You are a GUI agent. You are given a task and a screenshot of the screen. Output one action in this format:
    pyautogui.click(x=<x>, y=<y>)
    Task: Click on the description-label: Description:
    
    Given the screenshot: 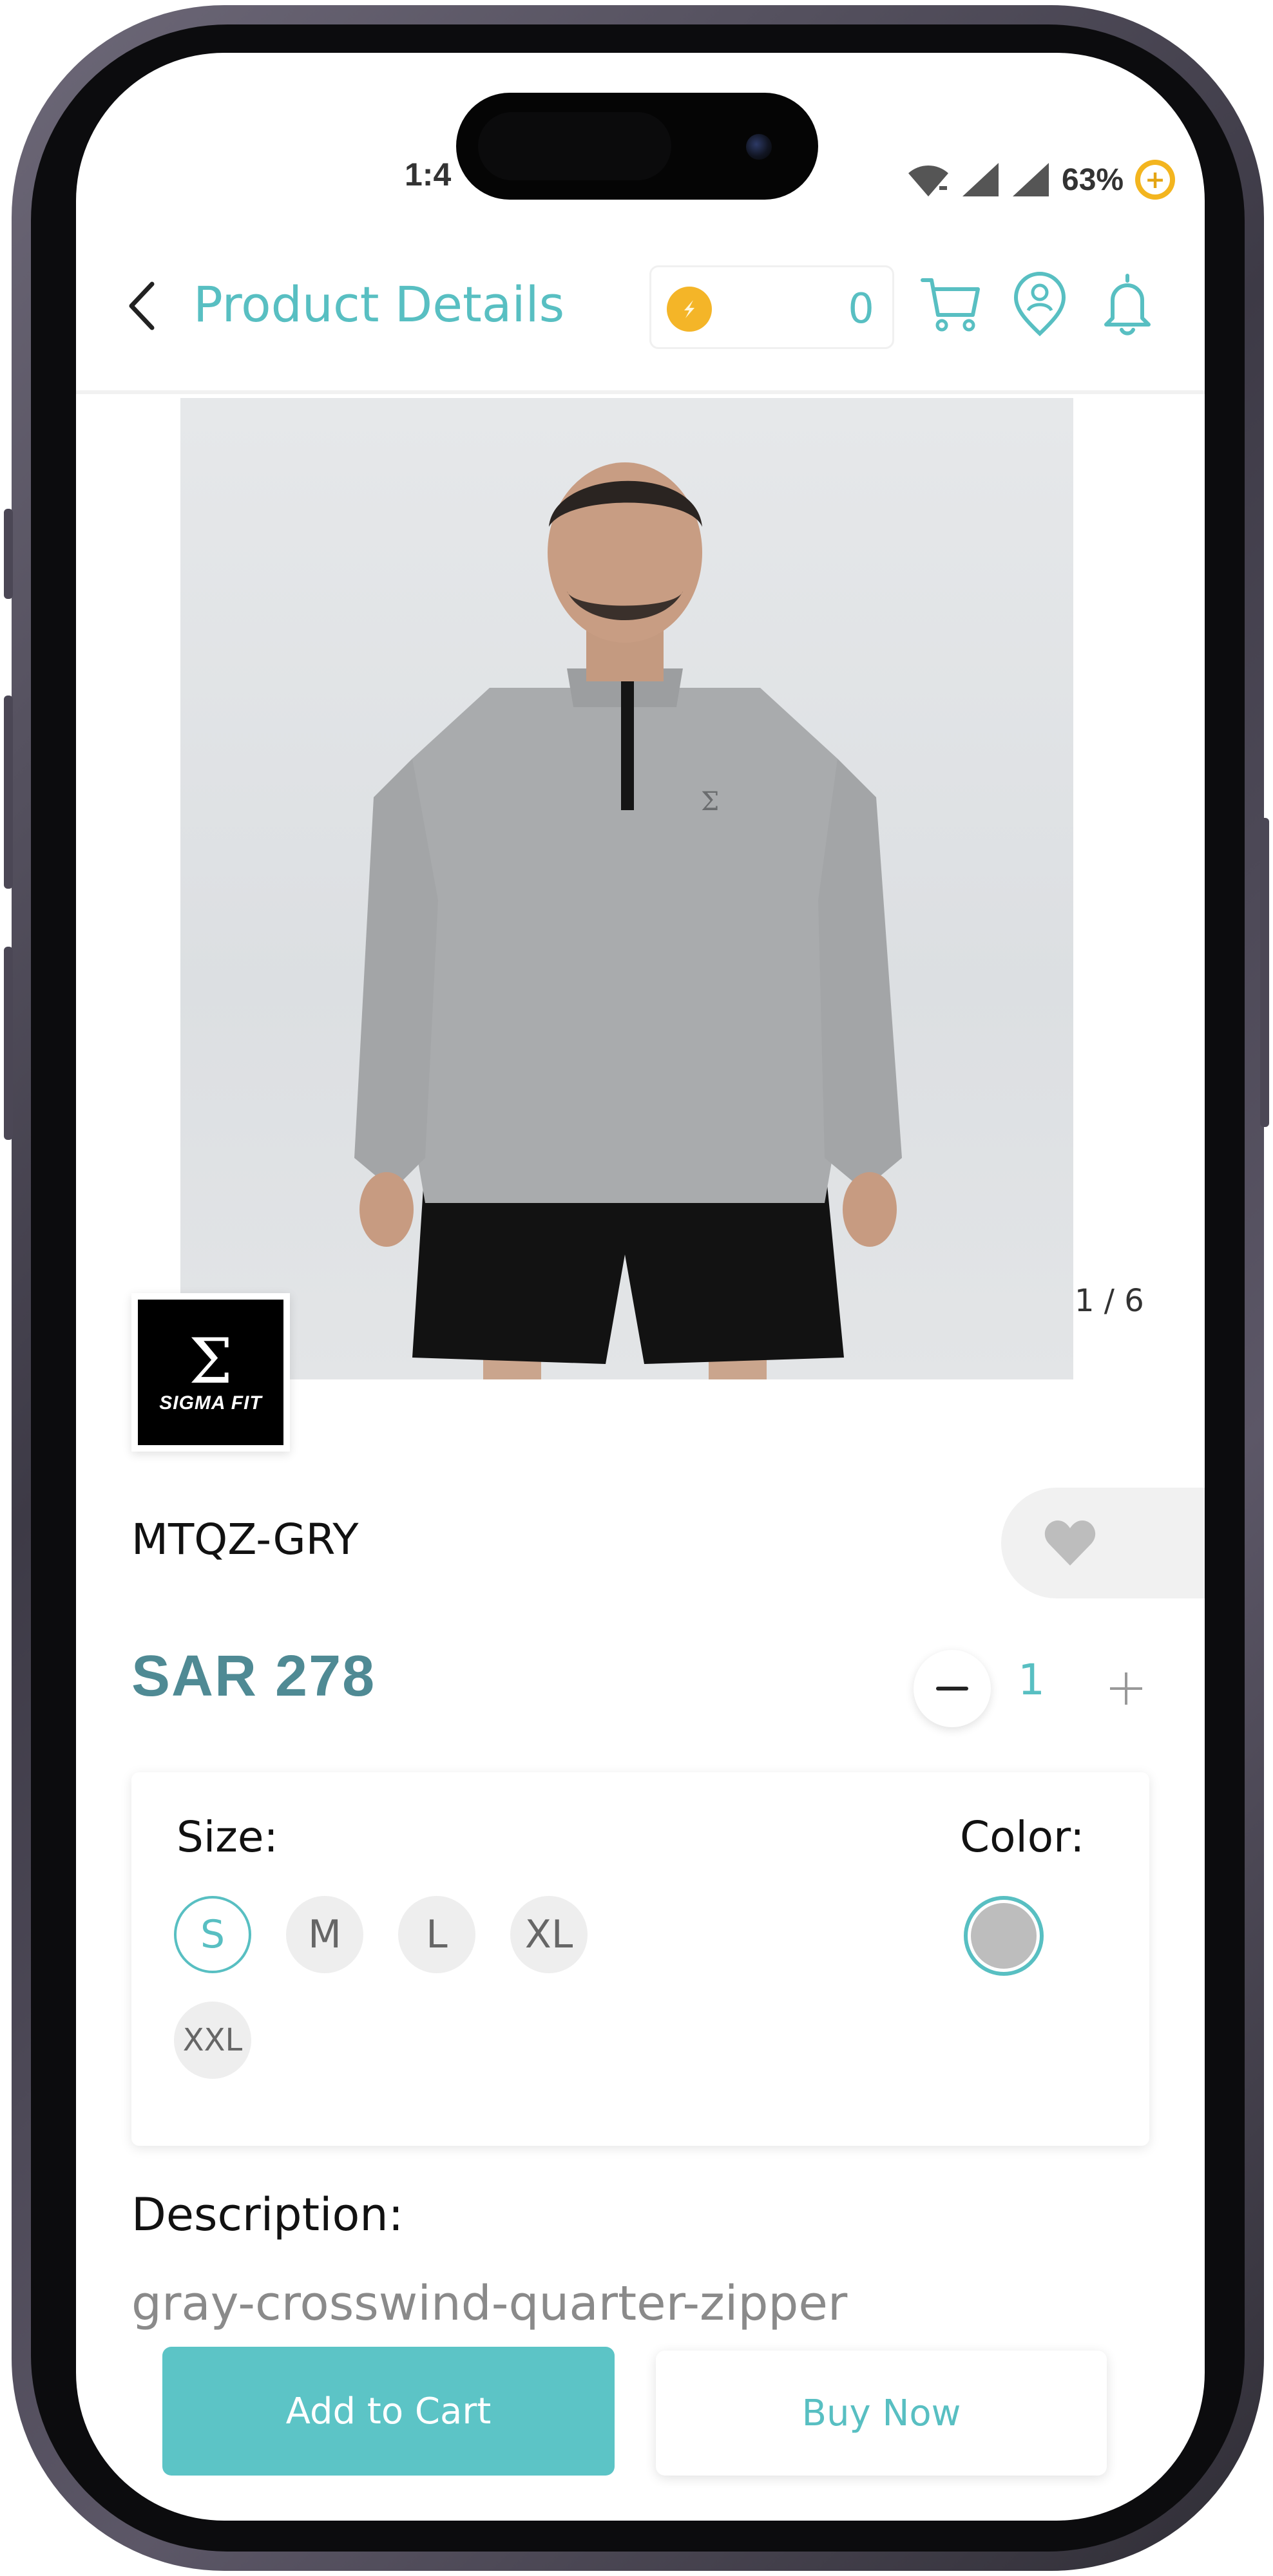 What is the action you would take?
    pyautogui.click(x=268, y=2214)
    